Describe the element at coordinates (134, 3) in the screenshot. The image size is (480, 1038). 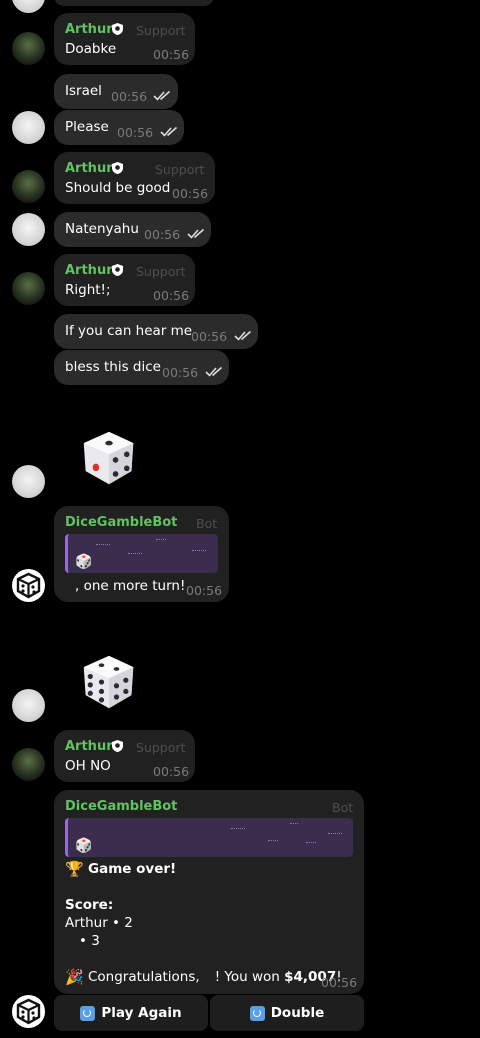
I see `partial-bubble` at that location.